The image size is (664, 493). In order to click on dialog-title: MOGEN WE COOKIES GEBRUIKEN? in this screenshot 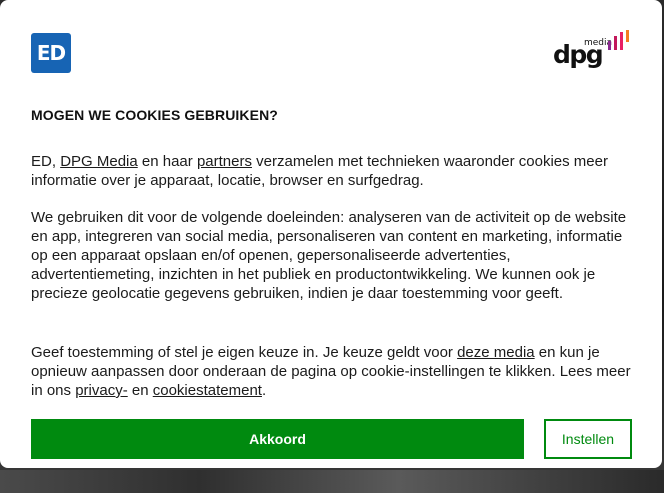, I will do `click(154, 115)`.